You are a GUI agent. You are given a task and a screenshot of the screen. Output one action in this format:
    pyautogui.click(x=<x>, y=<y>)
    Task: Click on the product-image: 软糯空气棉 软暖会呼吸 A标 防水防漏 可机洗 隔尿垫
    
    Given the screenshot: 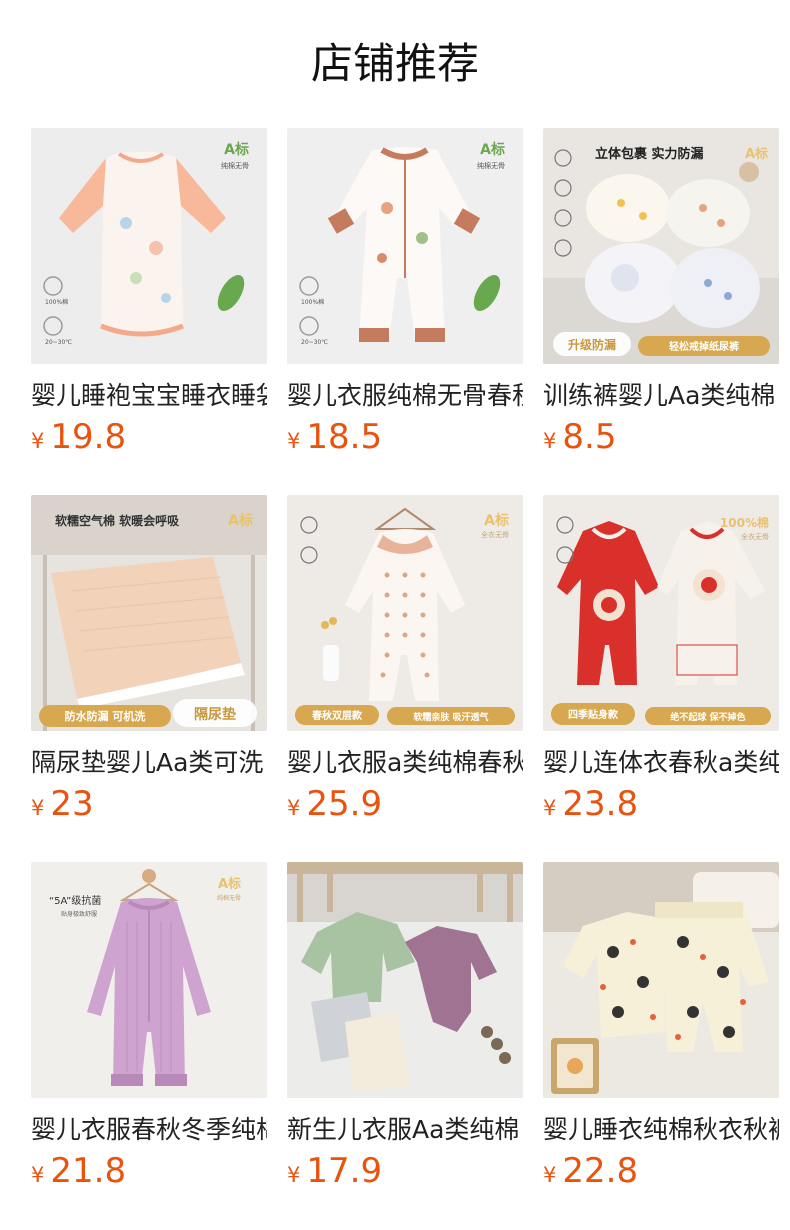 What is the action you would take?
    pyautogui.click(x=149, y=613)
    